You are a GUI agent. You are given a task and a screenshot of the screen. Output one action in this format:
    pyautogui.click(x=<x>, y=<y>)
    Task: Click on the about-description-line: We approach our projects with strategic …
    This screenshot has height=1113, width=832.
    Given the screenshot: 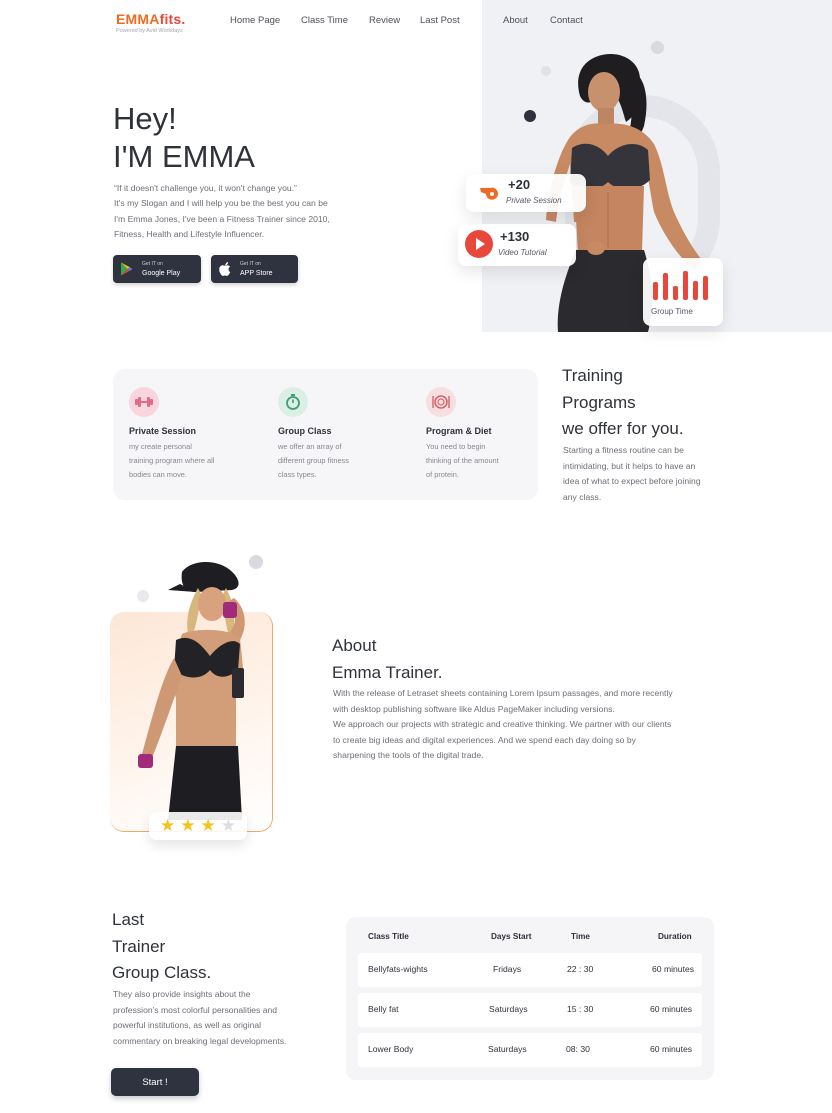 What is the action you would take?
    pyautogui.click(x=502, y=724)
    